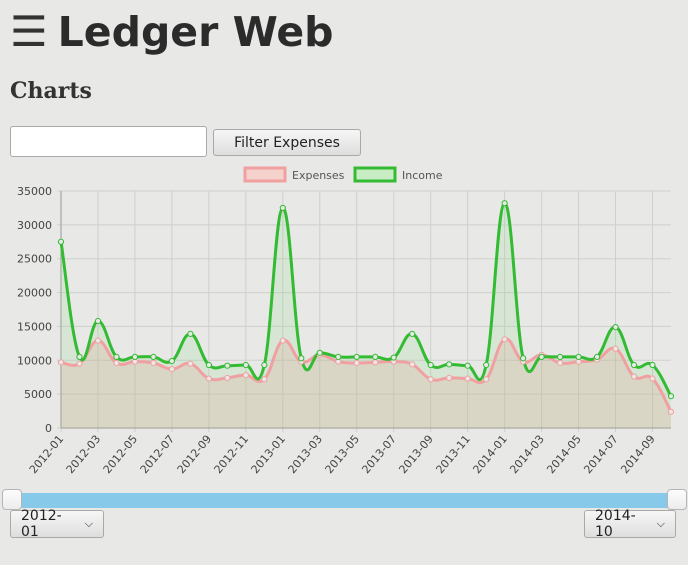 The width and height of the screenshot is (688, 565). What do you see at coordinates (527, 455) in the screenshot?
I see `x-tick-label: 2014-03` at bounding box center [527, 455].